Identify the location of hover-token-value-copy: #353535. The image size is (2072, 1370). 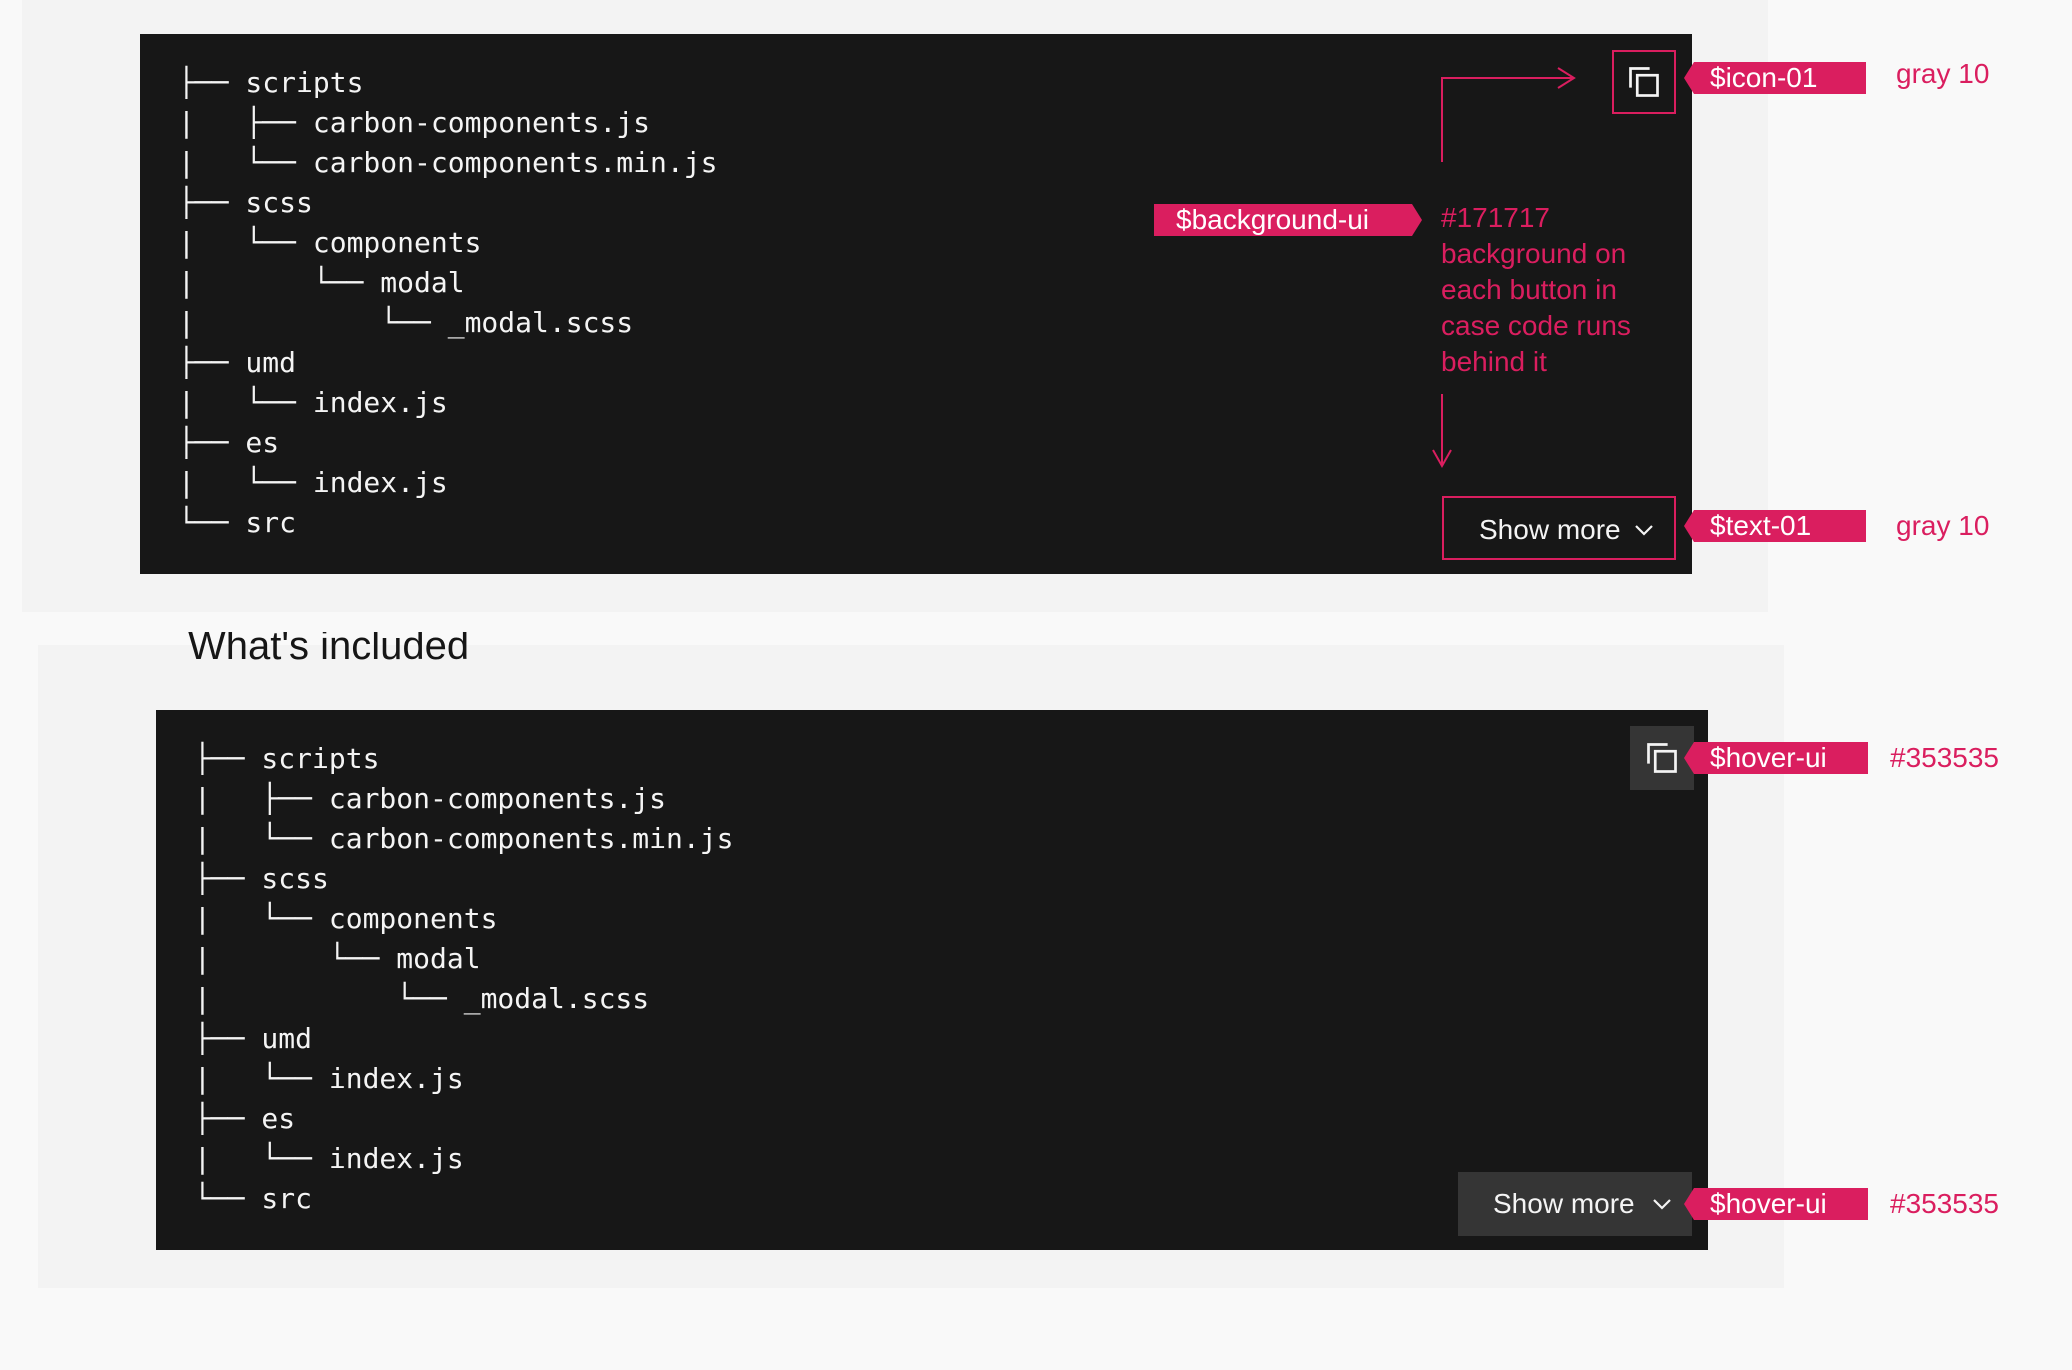
(1945, 757).